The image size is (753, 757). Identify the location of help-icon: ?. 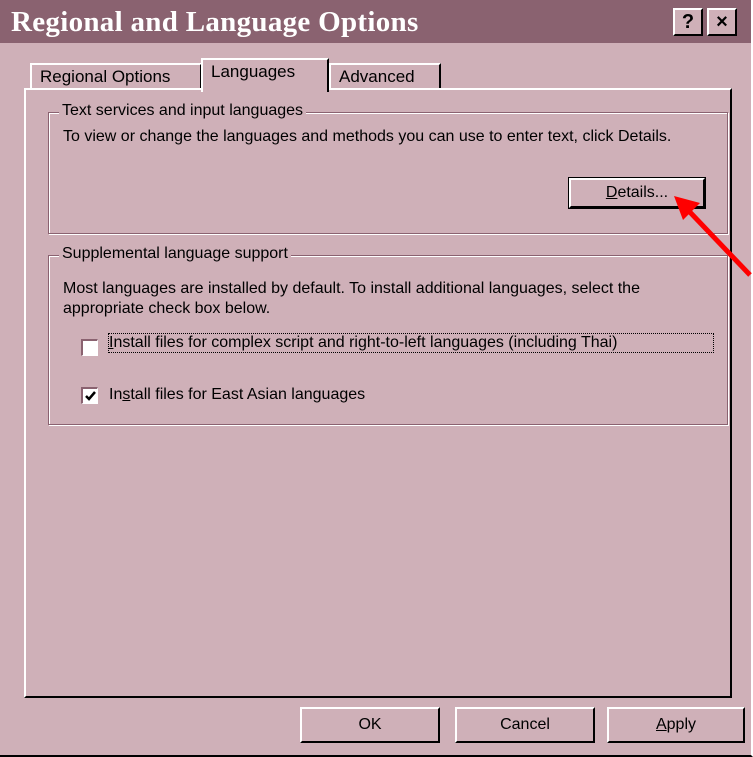
(688, 22).